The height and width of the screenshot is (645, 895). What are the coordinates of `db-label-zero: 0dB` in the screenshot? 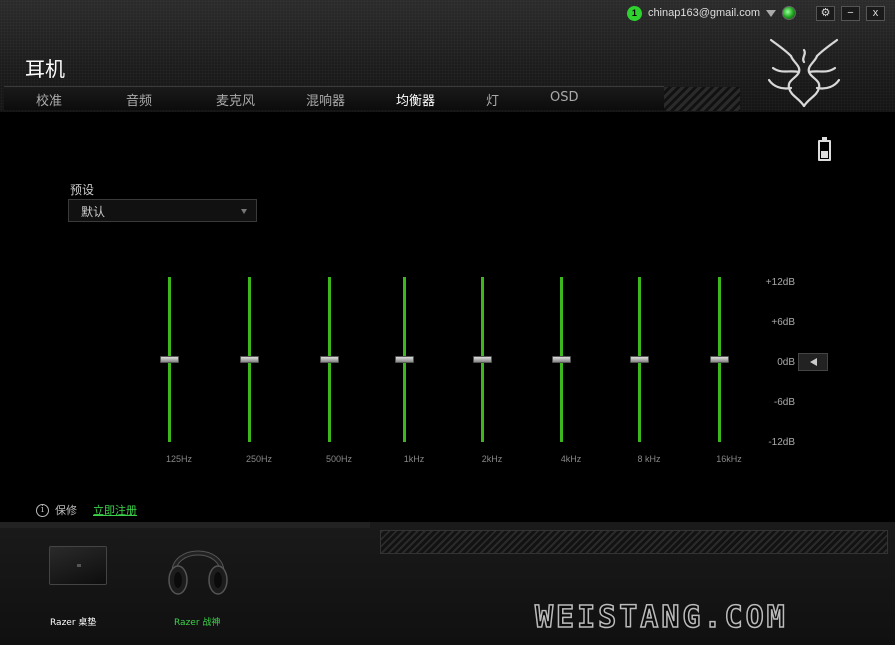 It's located at (786, 362).